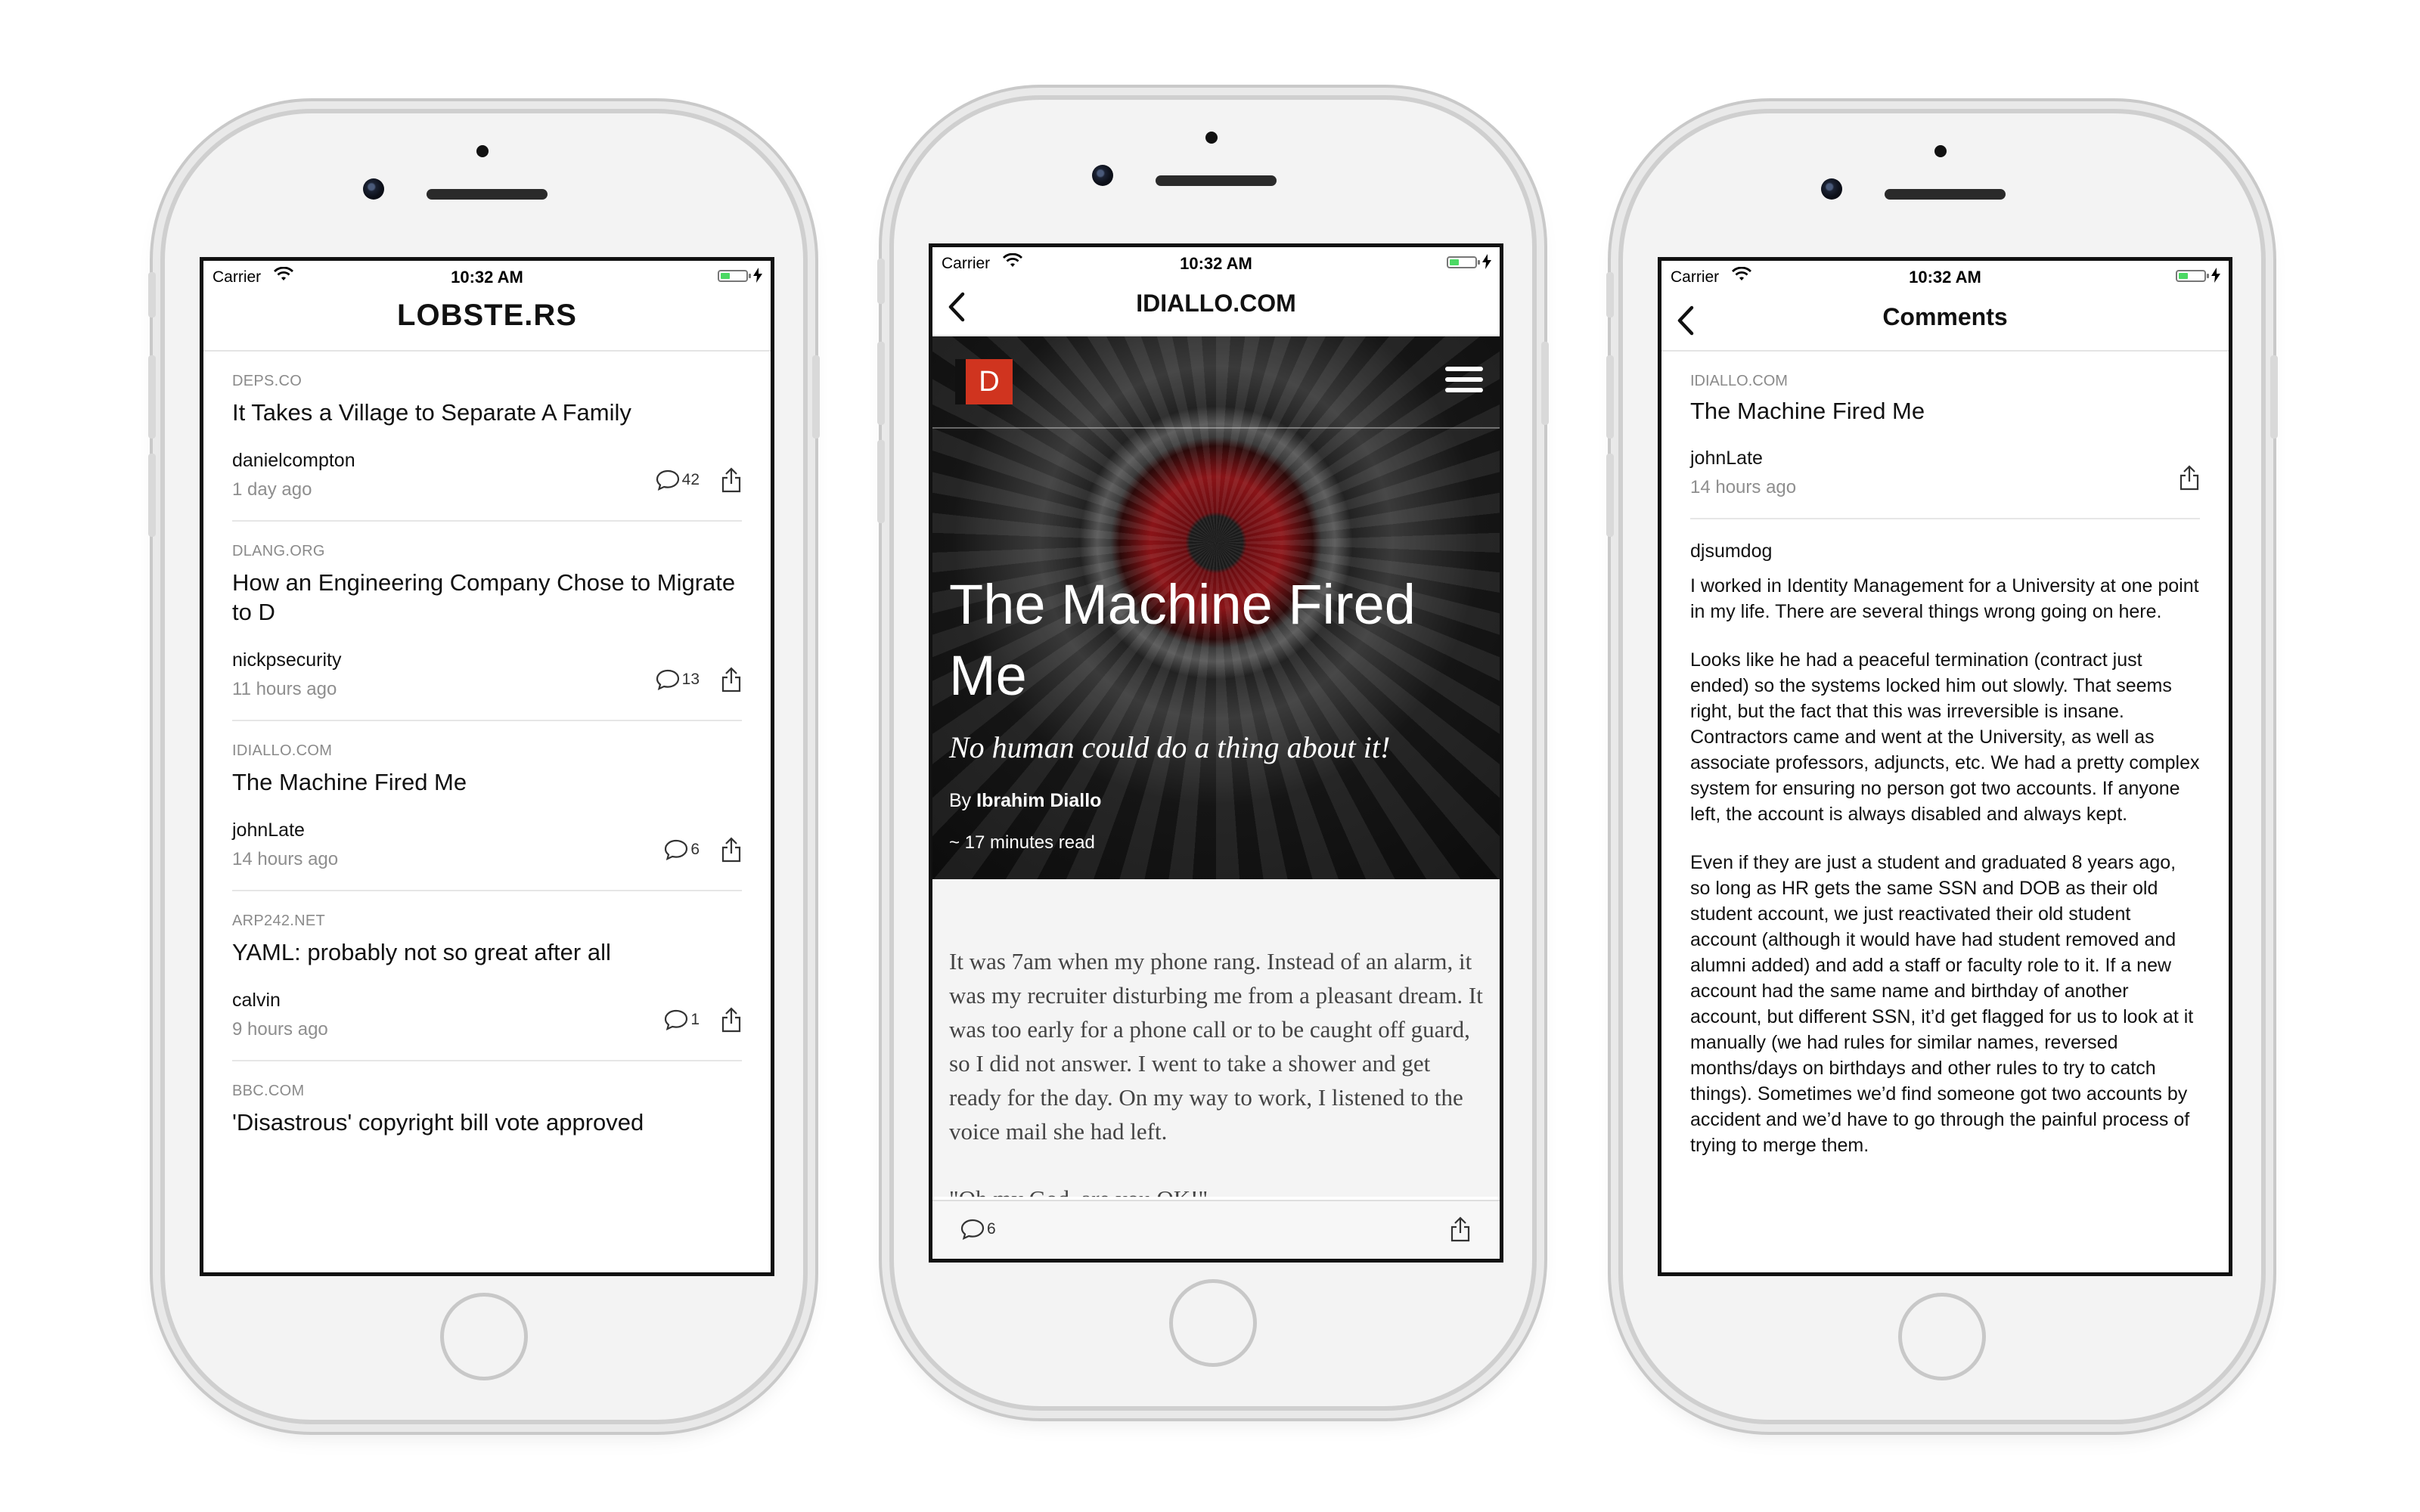 Image resolution: width=2420 pixels, height=1512 pixels. I want to click on story-title: It Takes a Village to Separate A Family, so click(487, 412).